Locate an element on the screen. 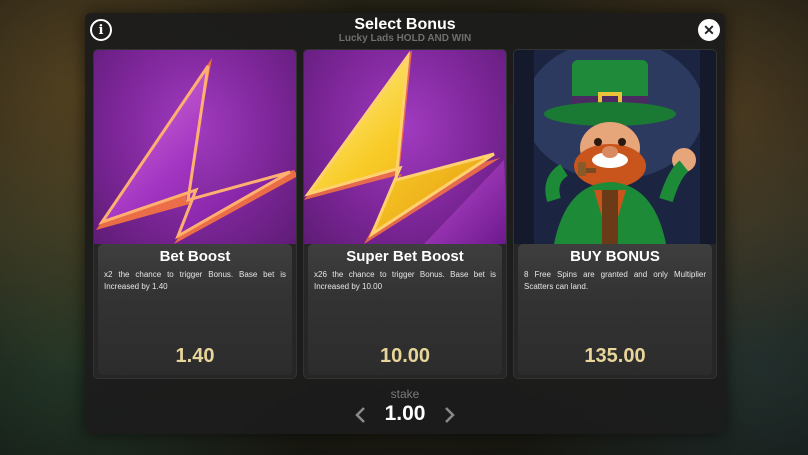 This screenshot has height=455, width=808. bet-boost-name: Bet Boost is located at coordinates (195, 256).